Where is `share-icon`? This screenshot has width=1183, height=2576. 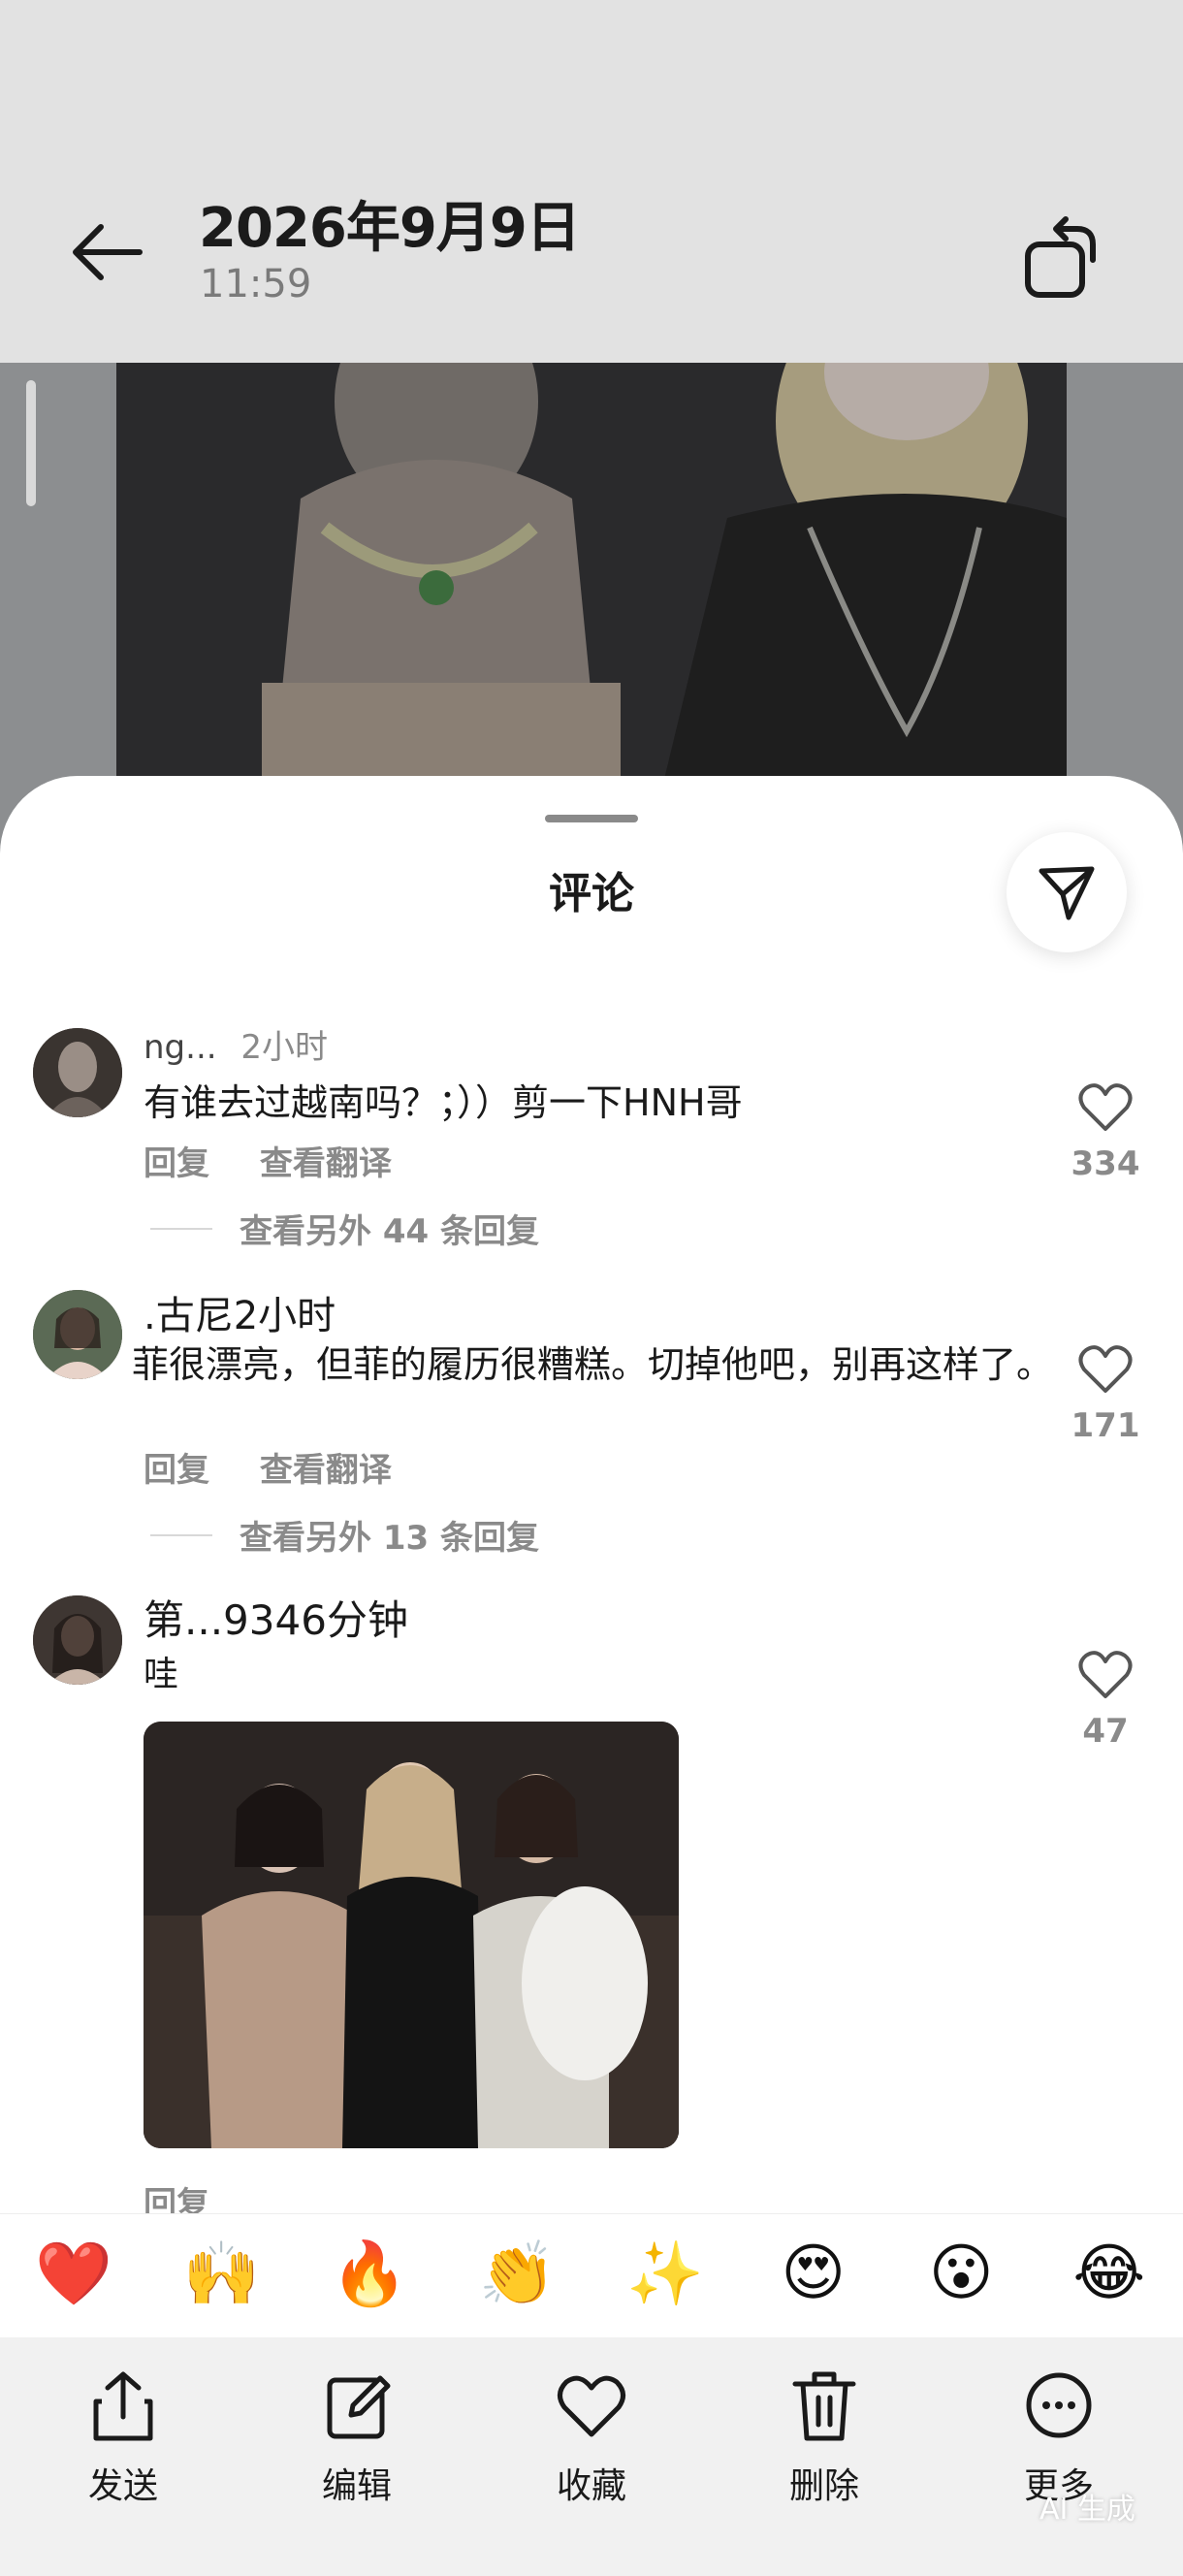
share-icon is located at coordinates (123, 2406).